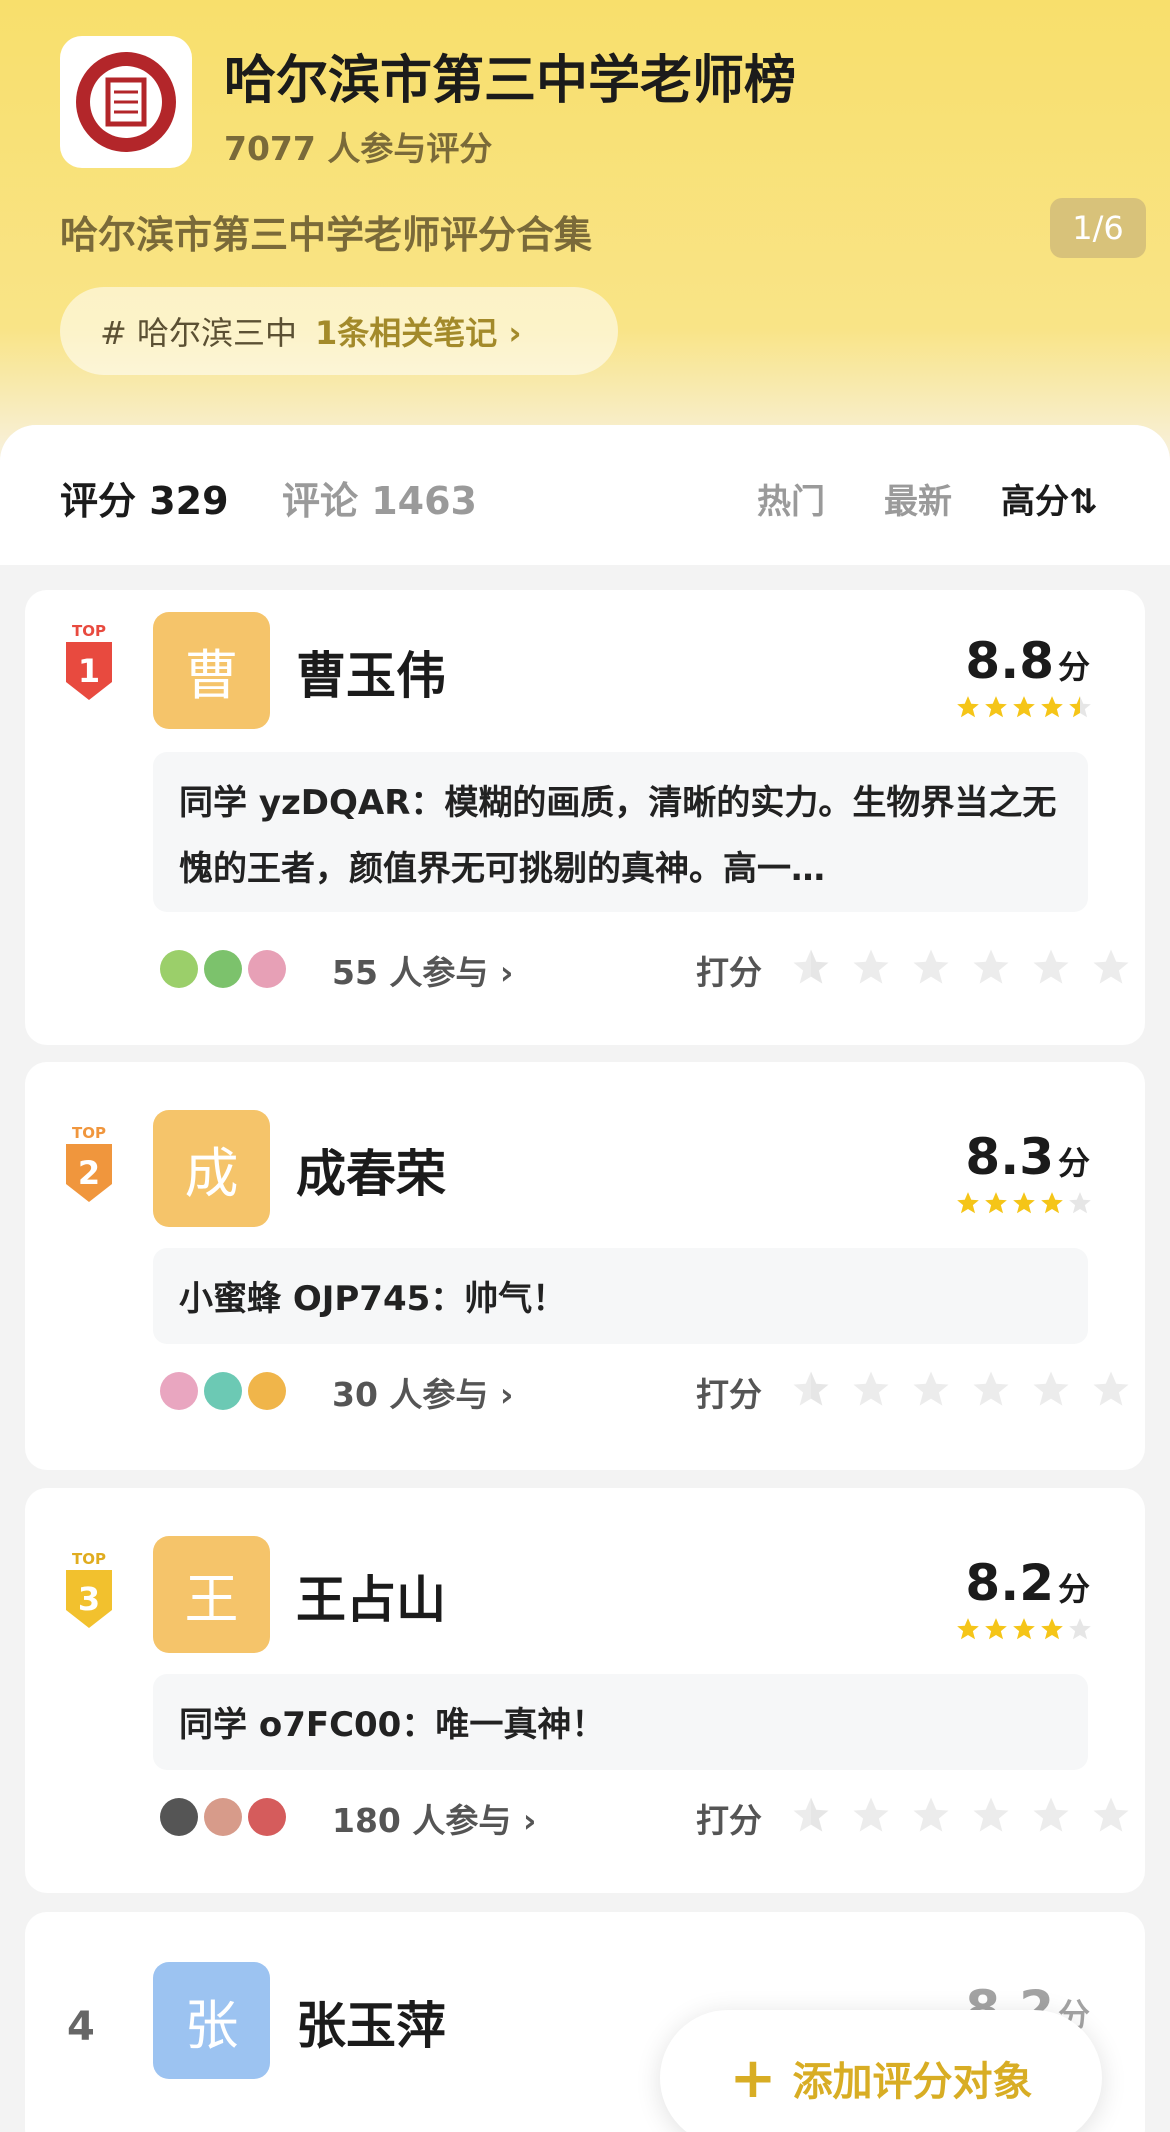  I want to click on top-comment: 同学 o7FC00：唯一真神！, so click(620, 1722).